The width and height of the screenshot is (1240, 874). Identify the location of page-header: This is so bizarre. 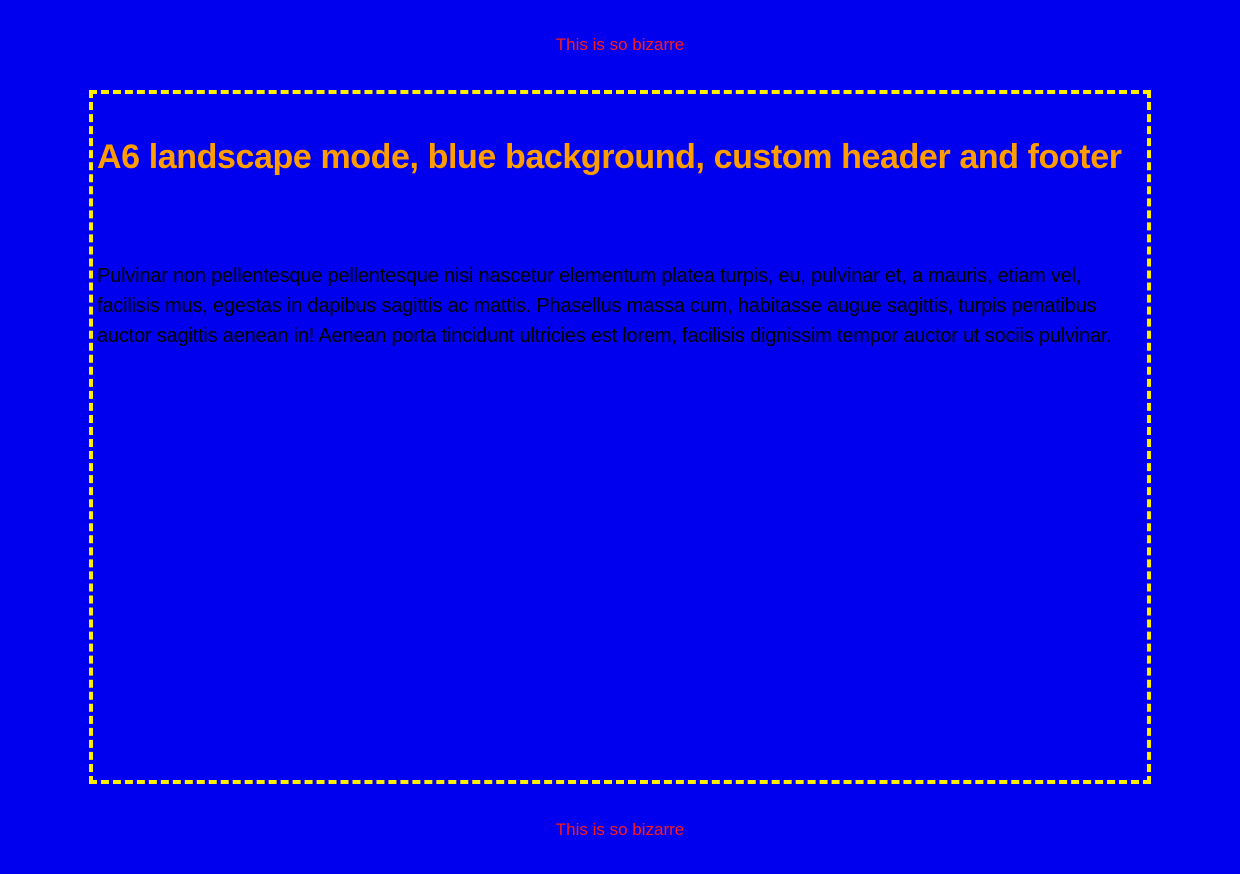
(620, 44).